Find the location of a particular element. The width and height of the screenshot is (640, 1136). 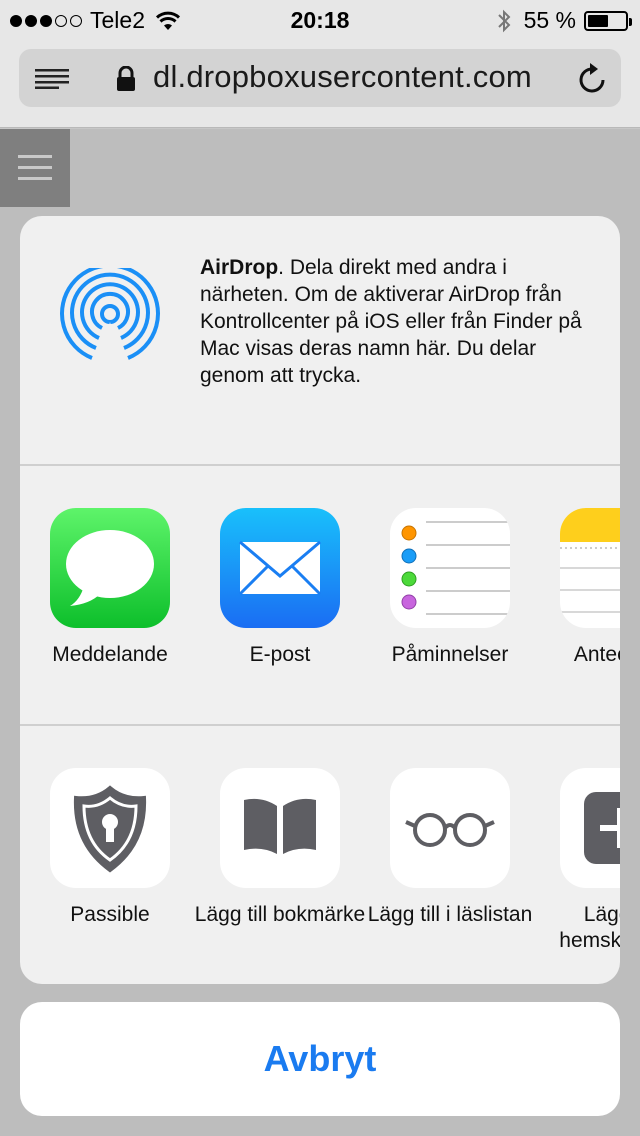

messages-icon is located at coordinates (110, 568).